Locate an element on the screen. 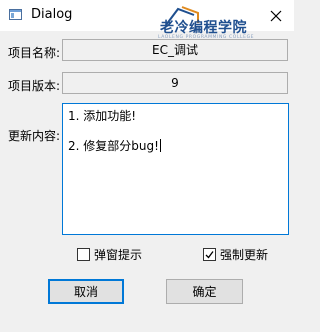 This screenshot has width=320, height=332. update-line-1: 1. 添加功能! is located at coordinates (102, 116).